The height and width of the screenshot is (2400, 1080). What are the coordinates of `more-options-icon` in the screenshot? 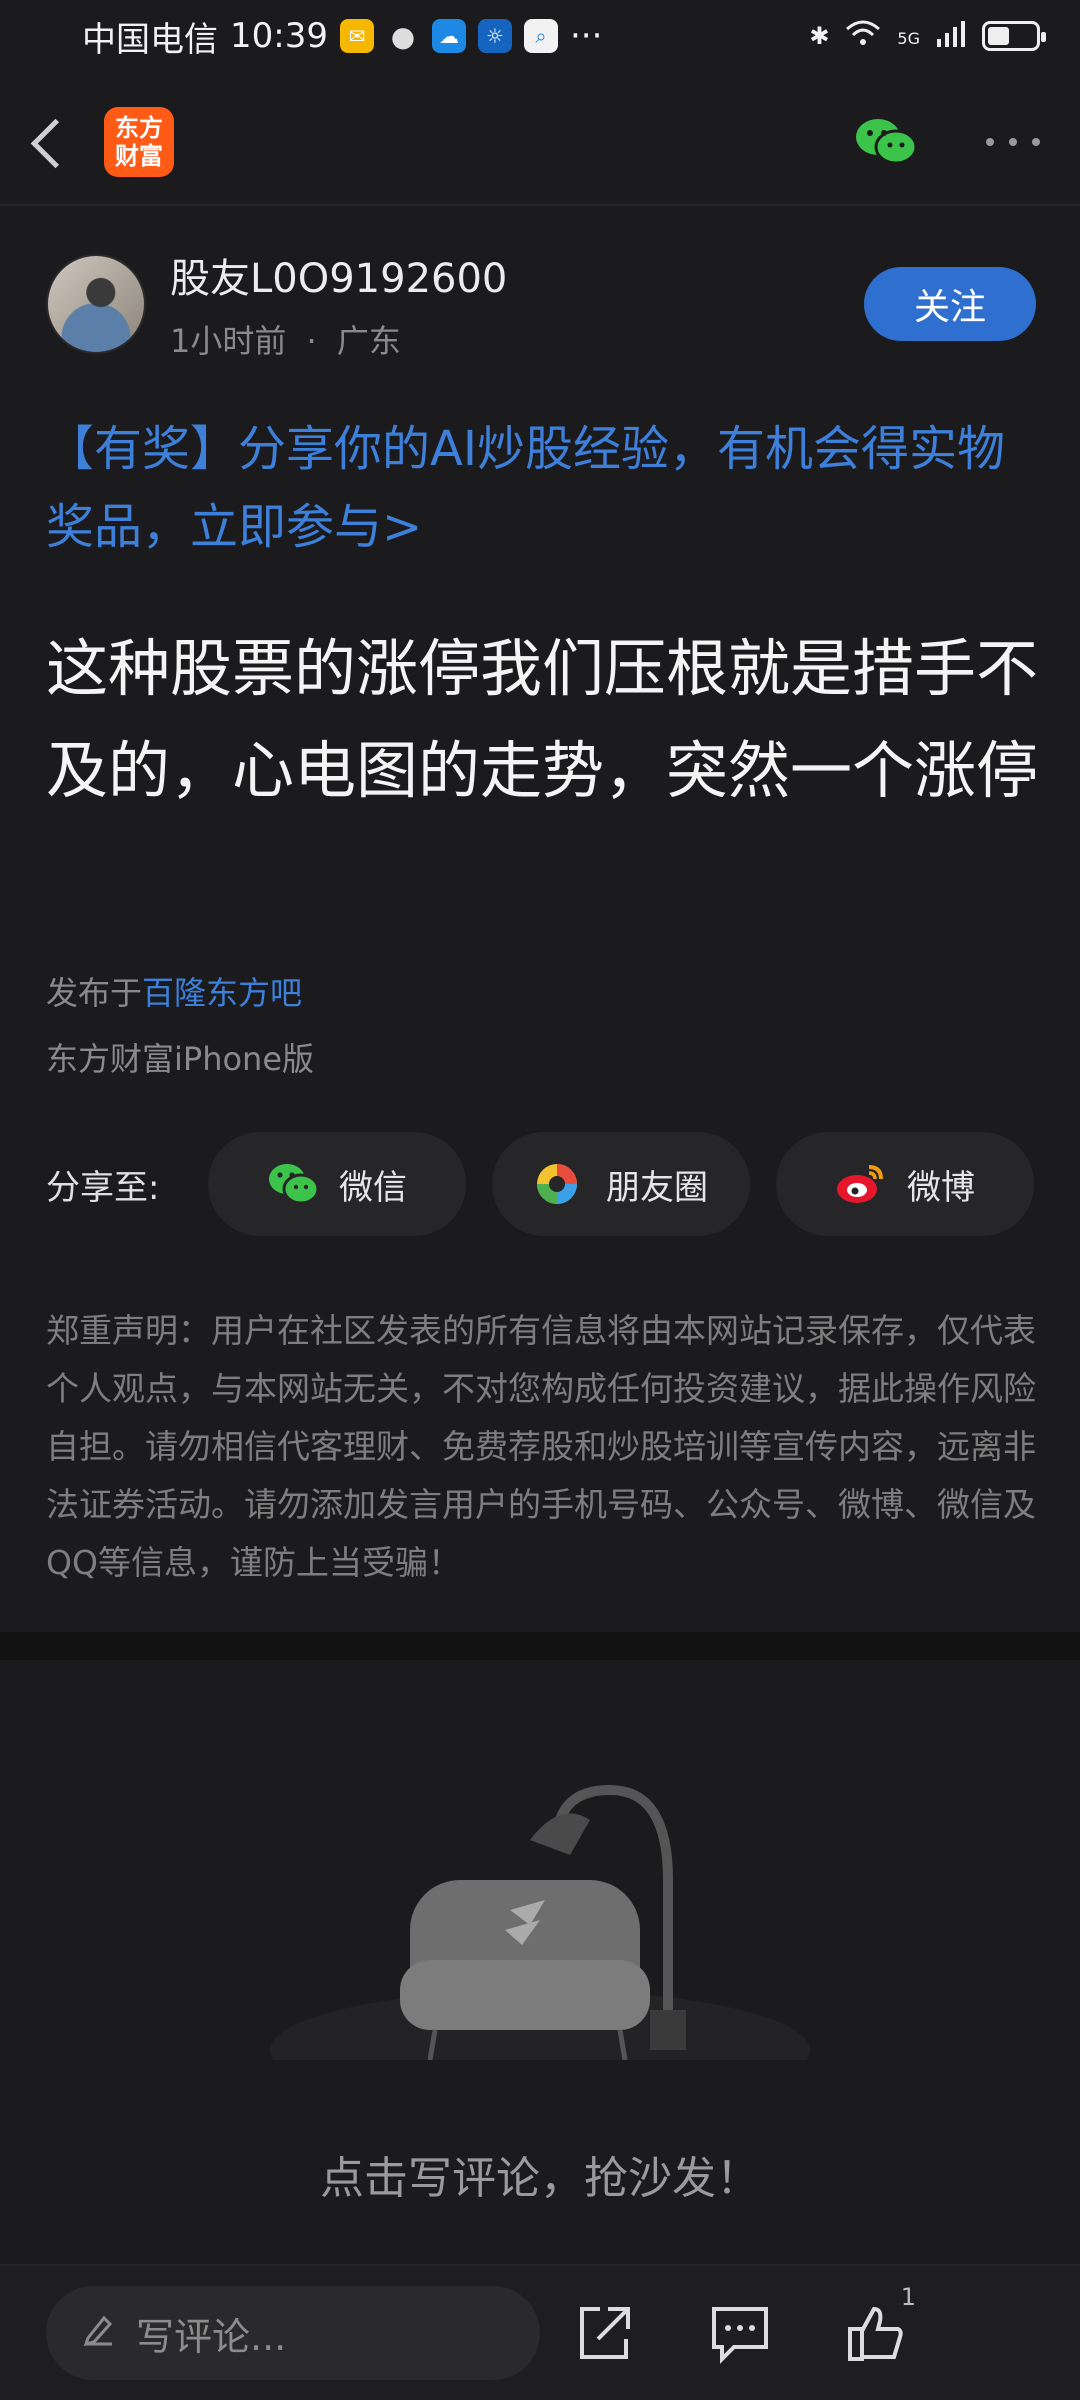 It's located at (1013, 142).